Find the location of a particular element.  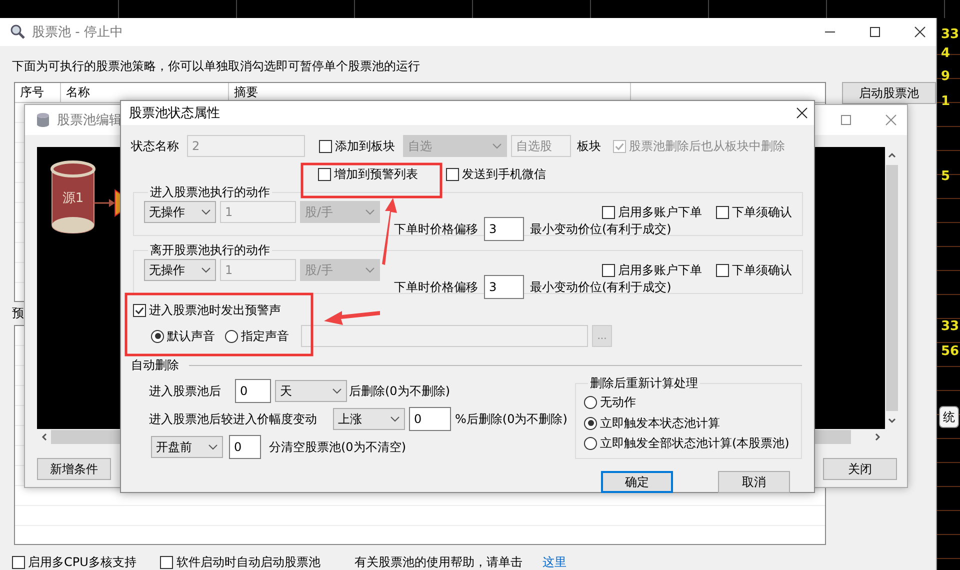

radio-label: 指定声音 is located at coordinates (265, 336).